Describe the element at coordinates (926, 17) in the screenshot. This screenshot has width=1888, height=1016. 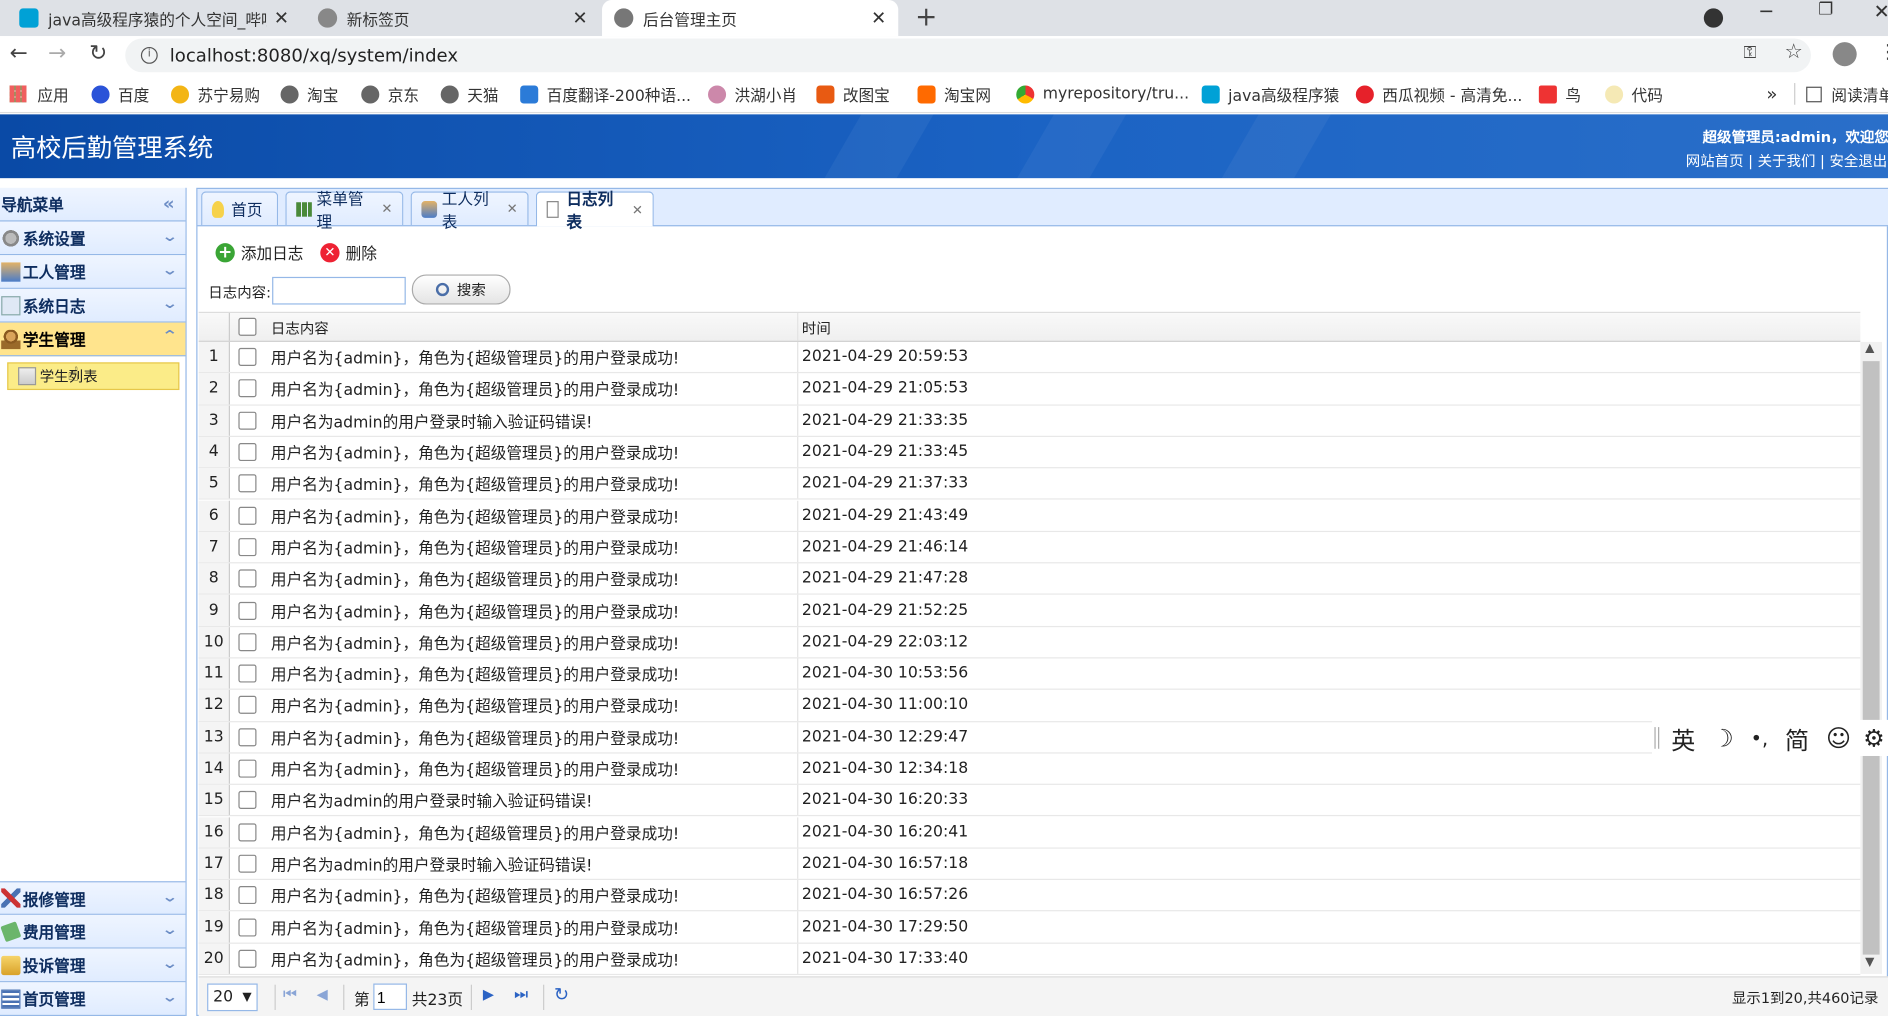
I see `new-tab-button: +` at that location.